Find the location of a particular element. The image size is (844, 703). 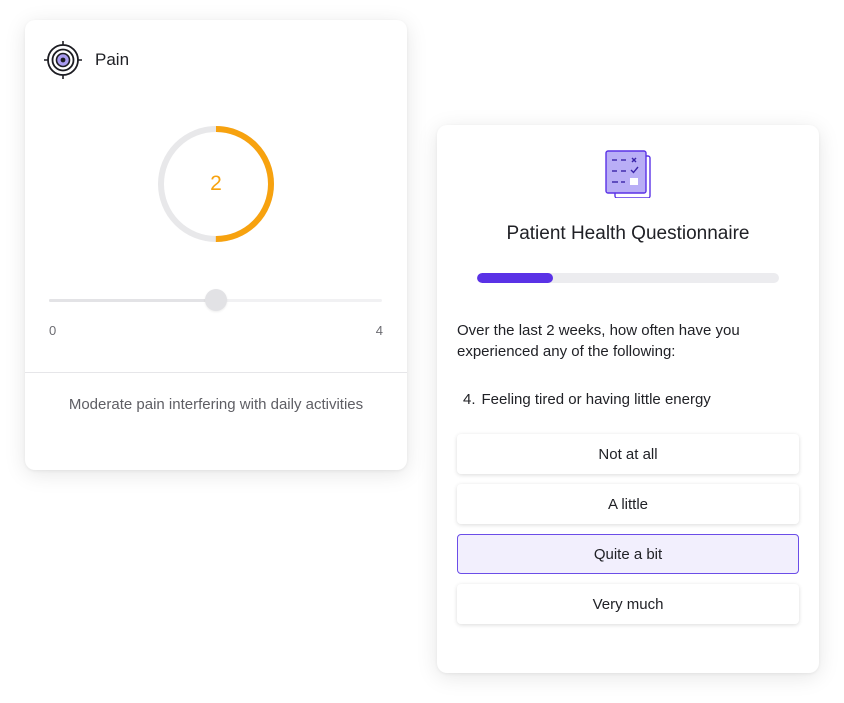

slider-max-label: 4 is located at coordinates (379, 330).